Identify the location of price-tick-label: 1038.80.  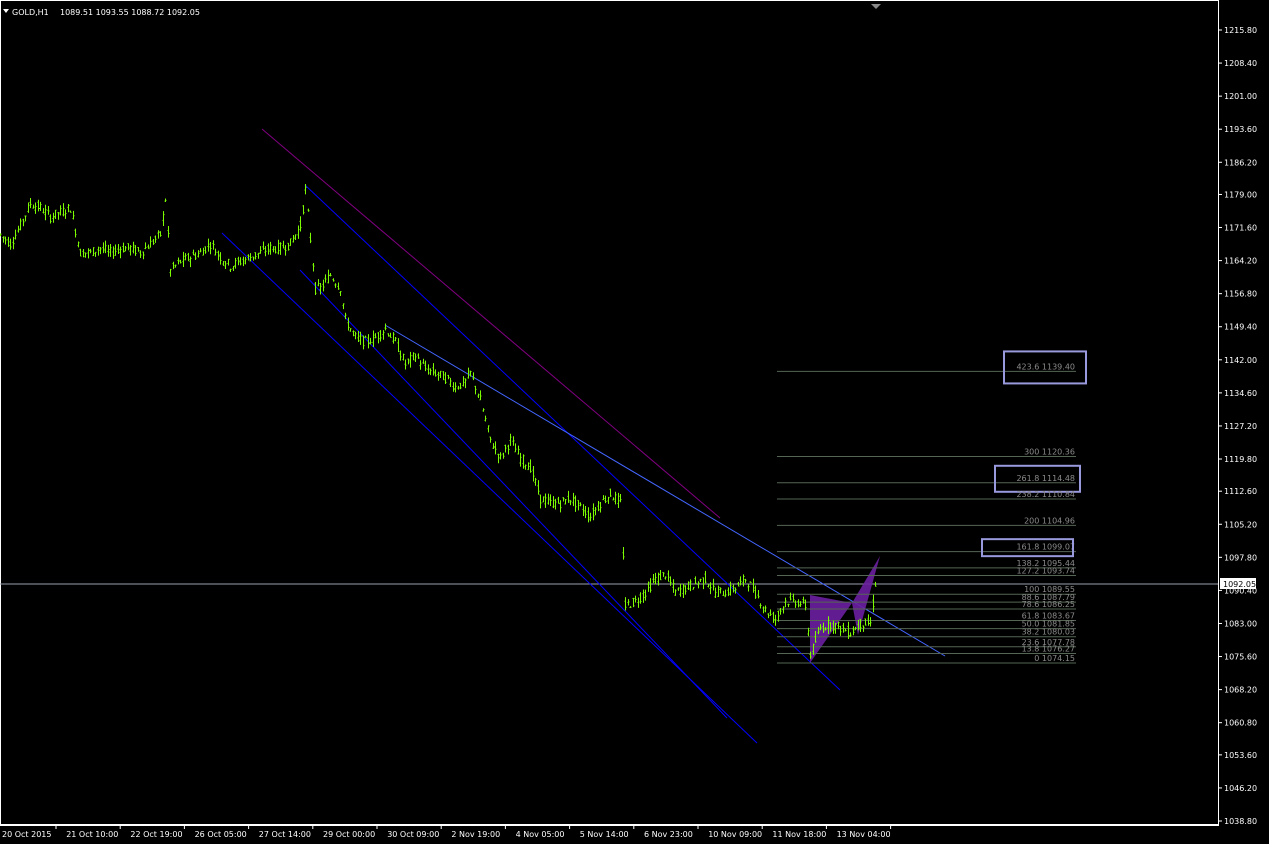
(1240, 821).